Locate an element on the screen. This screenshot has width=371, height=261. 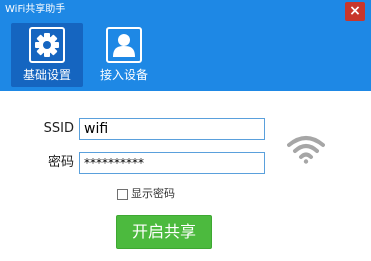
ssid-label: SSID is located at coordinates (58, 128).